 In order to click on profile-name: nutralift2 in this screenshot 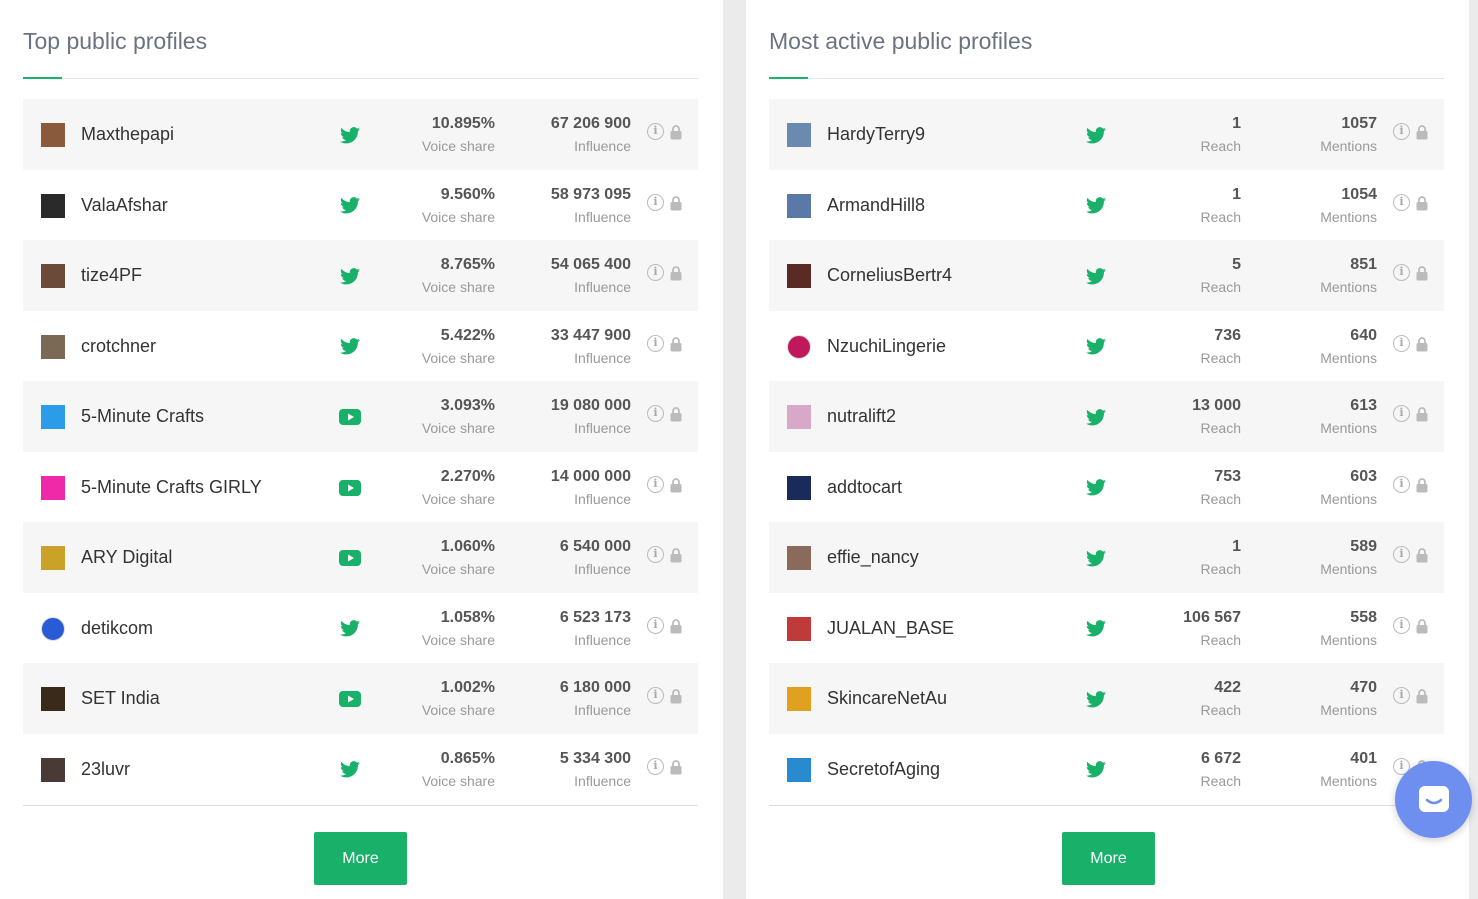, I will do `click(861, 416)`.